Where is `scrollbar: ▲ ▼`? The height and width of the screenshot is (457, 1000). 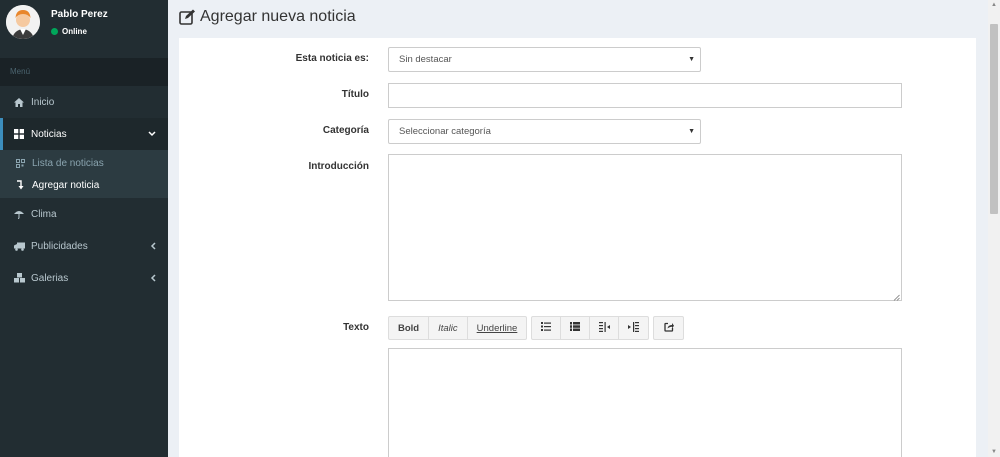 scrollbar: ▲ ▼ is located at coordinates (994, 228).